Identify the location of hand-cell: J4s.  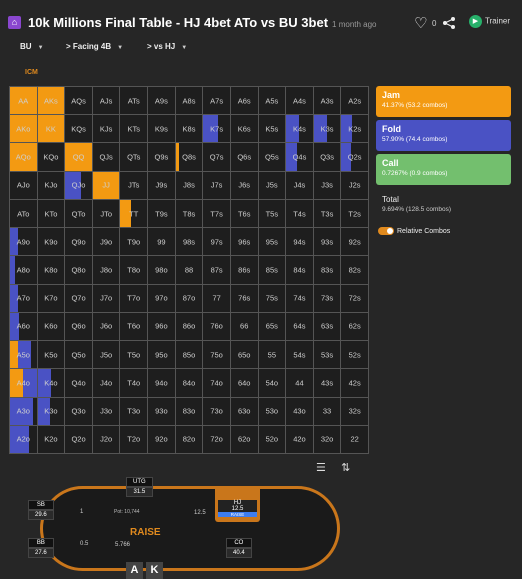
(299, 185).